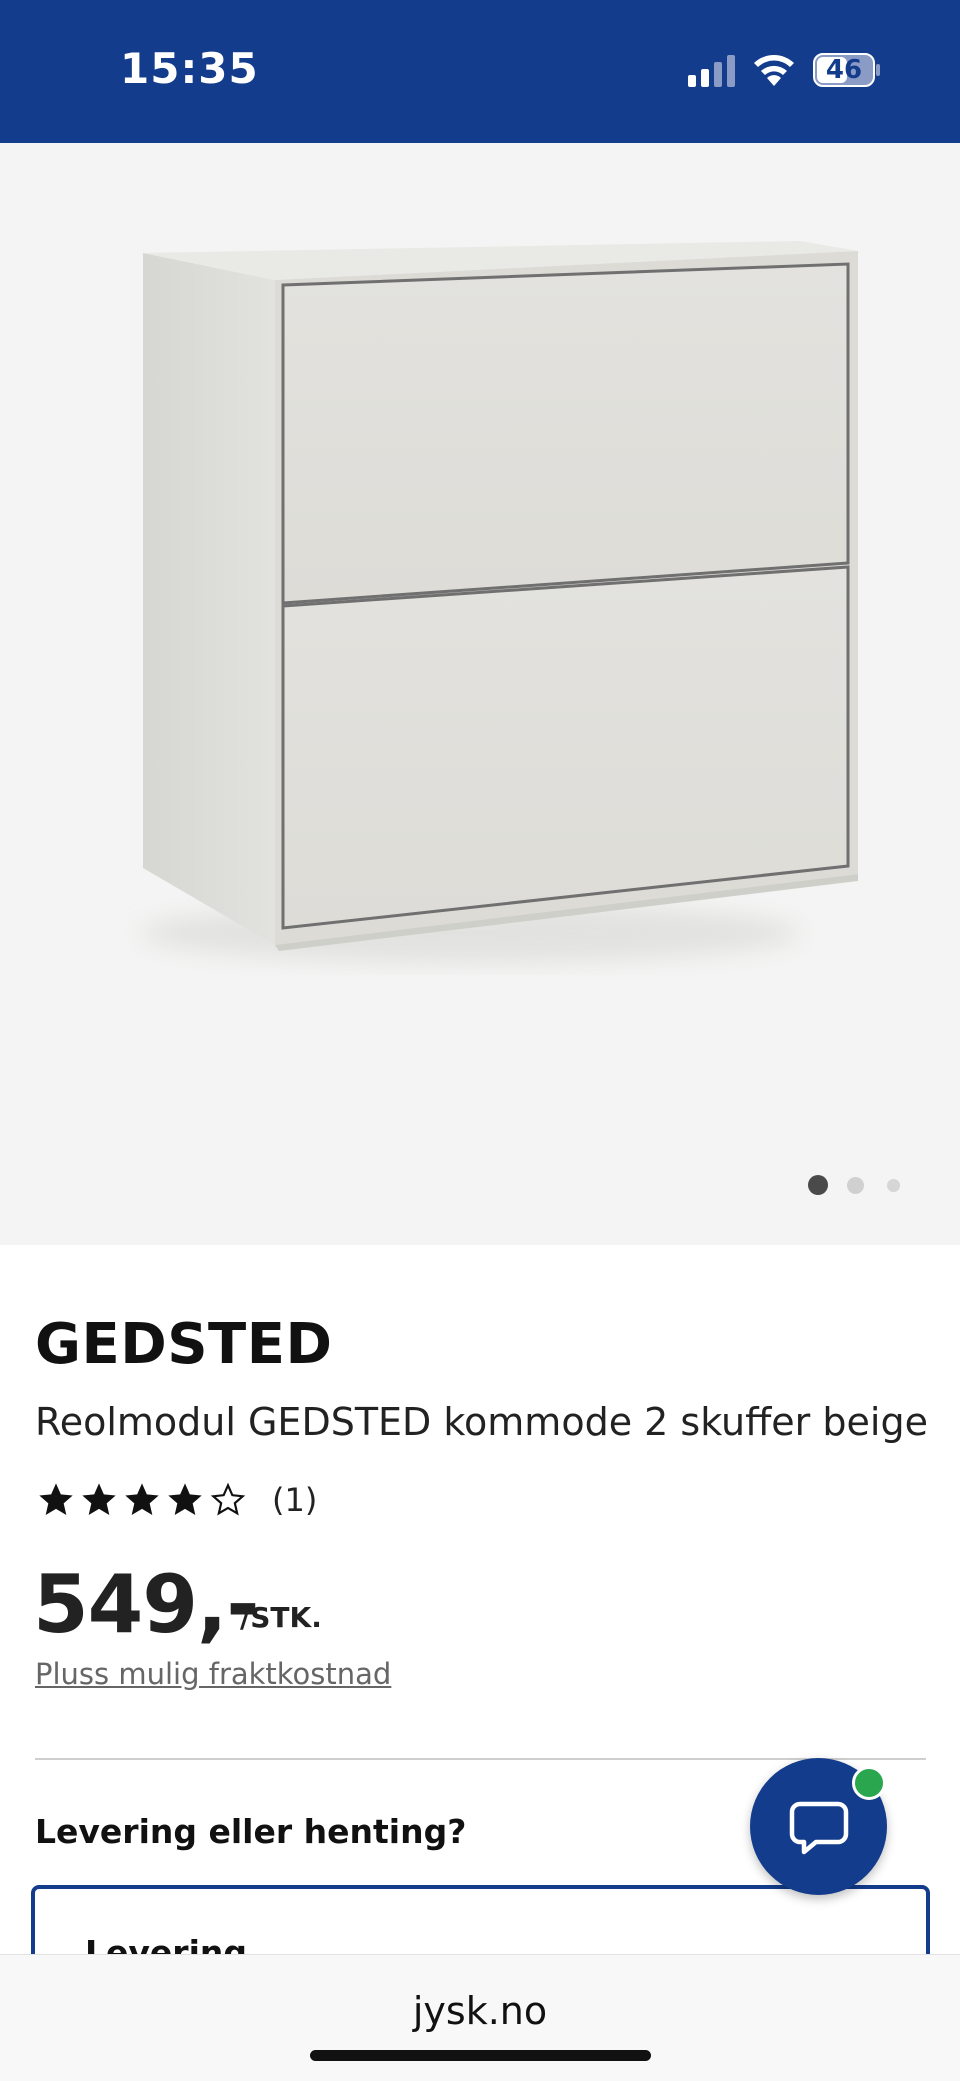  Describe the element at coordinates (480, 1759) in the screenshot. I see `divider` at that location.